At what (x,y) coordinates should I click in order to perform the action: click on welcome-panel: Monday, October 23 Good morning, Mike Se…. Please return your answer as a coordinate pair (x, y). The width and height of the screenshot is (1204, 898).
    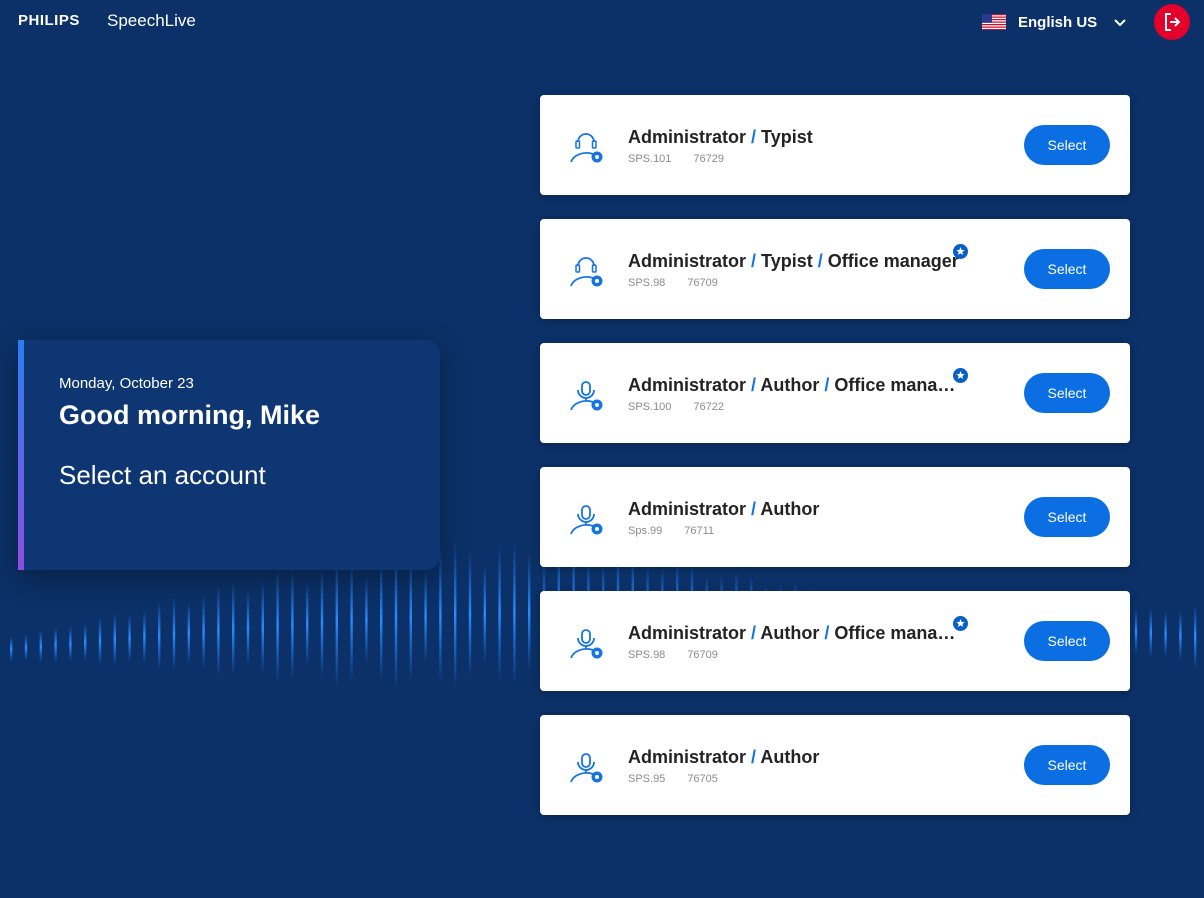
    Looking at the image, I should click on (229, 455).